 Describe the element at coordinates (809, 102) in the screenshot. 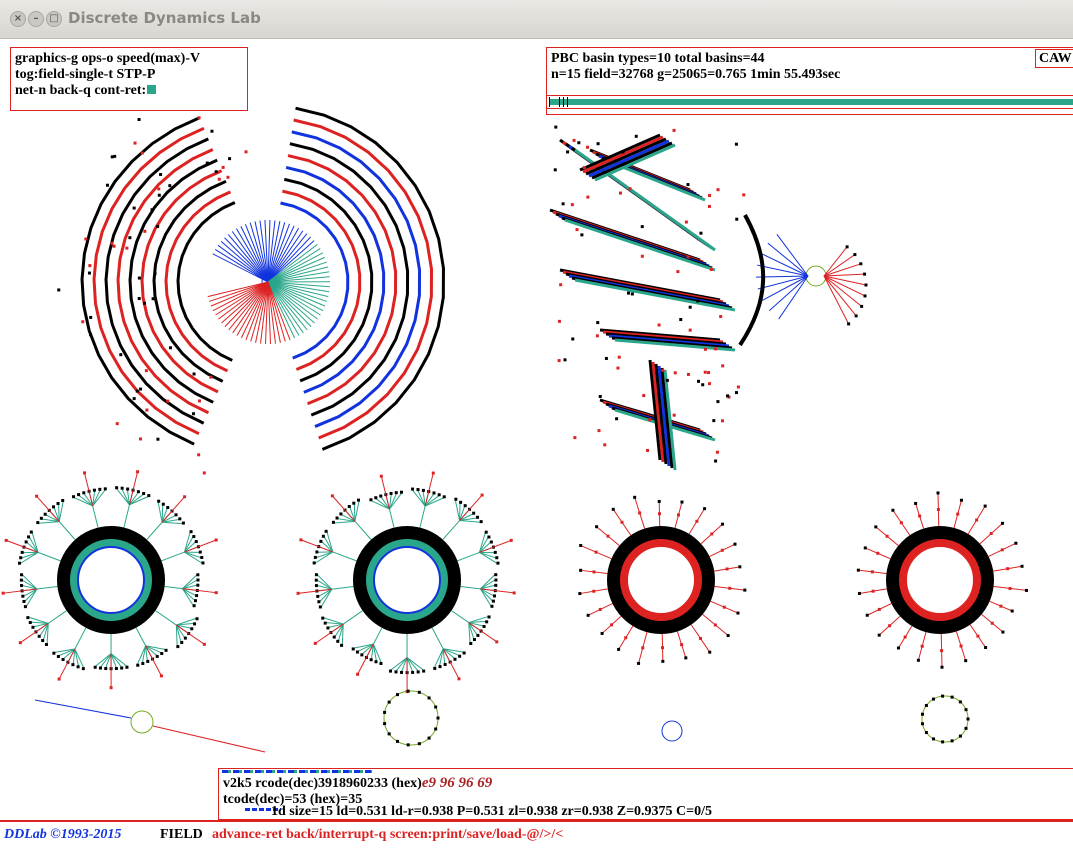

I see `progress-track` at that location.